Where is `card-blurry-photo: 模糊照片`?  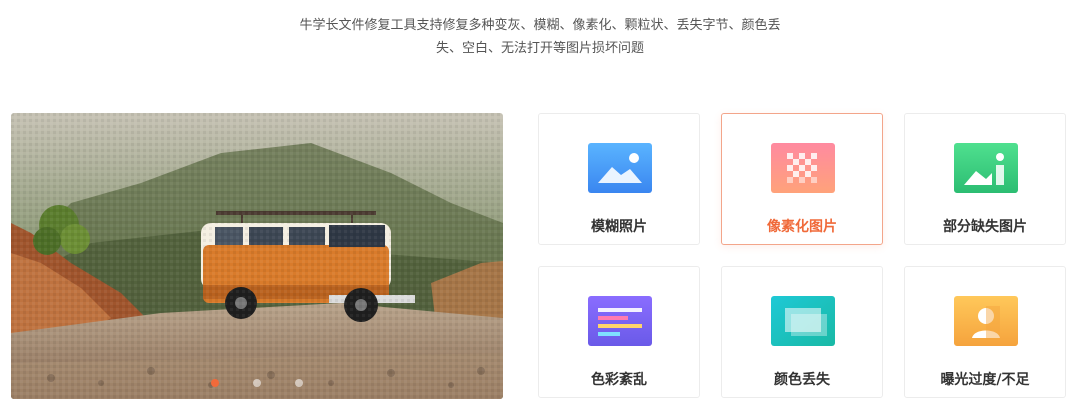
card-blurry-photo: 模糊照片 is located at coordinates (619, 179).